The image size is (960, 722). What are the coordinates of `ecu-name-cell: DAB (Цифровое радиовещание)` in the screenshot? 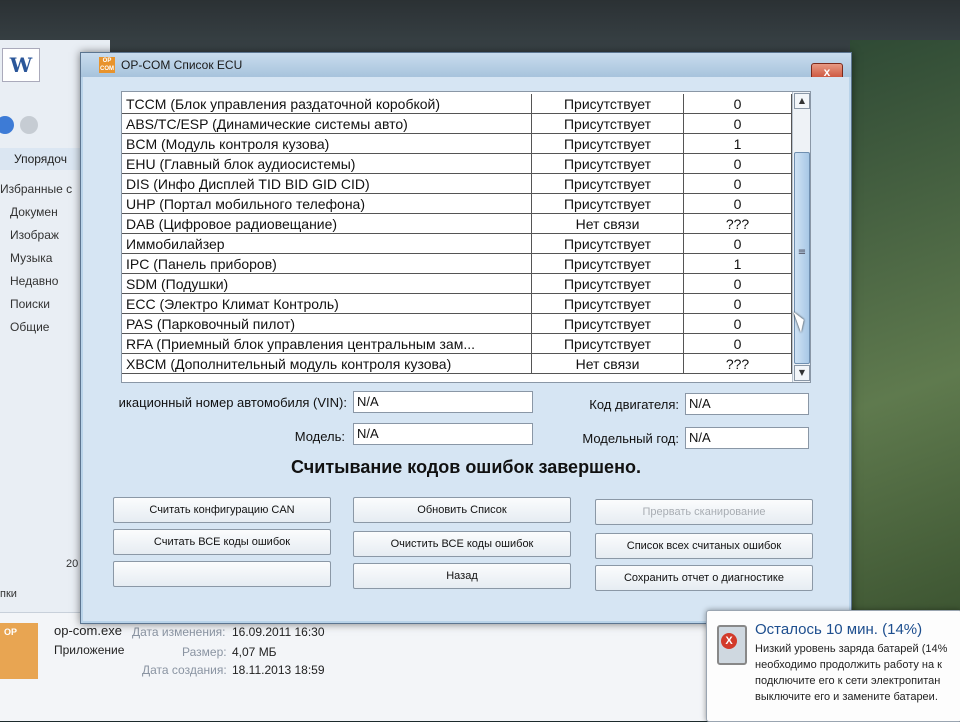 It's located at (327, 224).